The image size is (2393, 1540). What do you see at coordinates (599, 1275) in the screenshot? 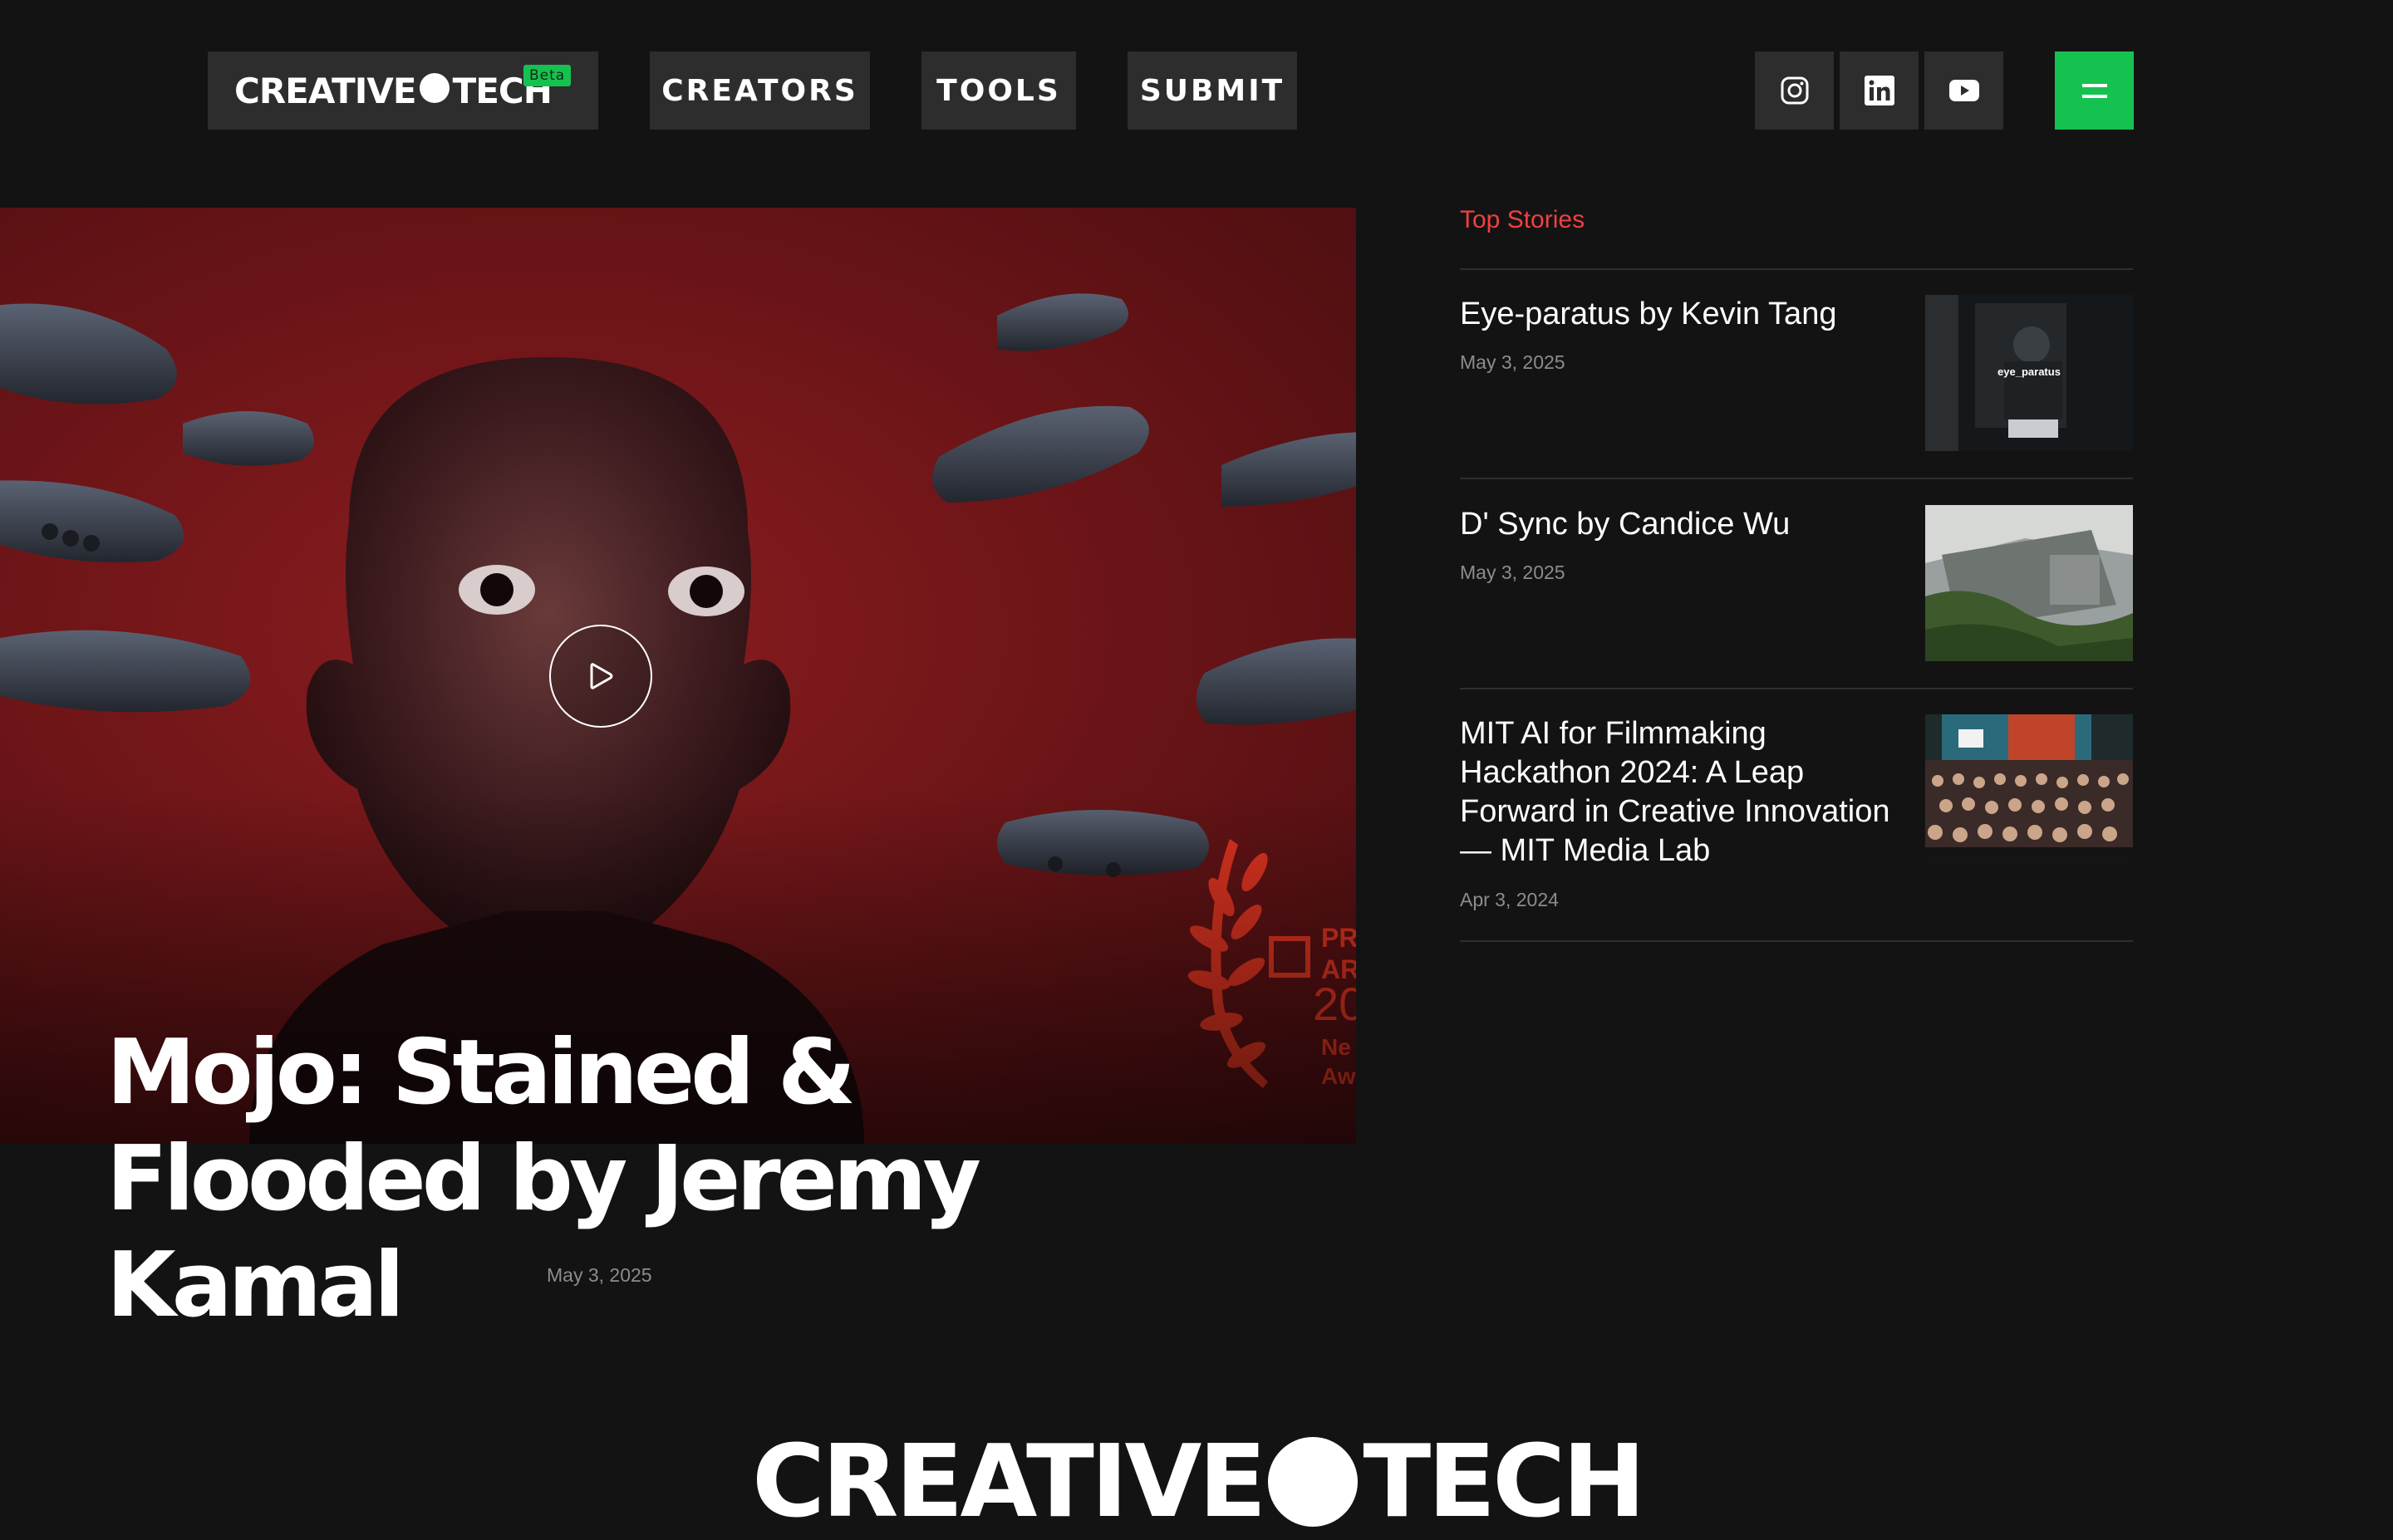
I see `hero-date: May 3, 2025` at bounding box center [599, 1275].